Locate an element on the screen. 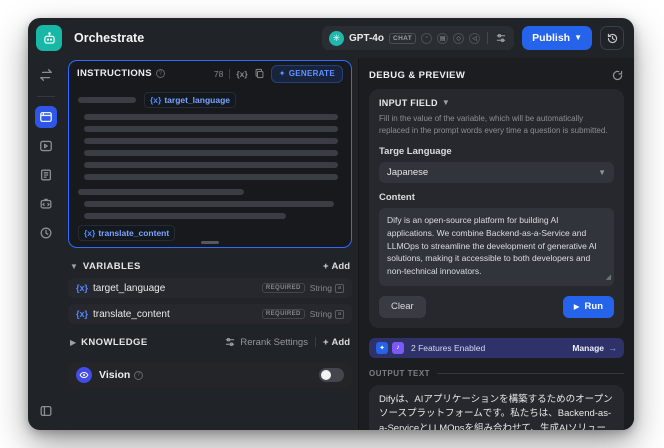  app-logo-icon is located at coordinates (49, 38).